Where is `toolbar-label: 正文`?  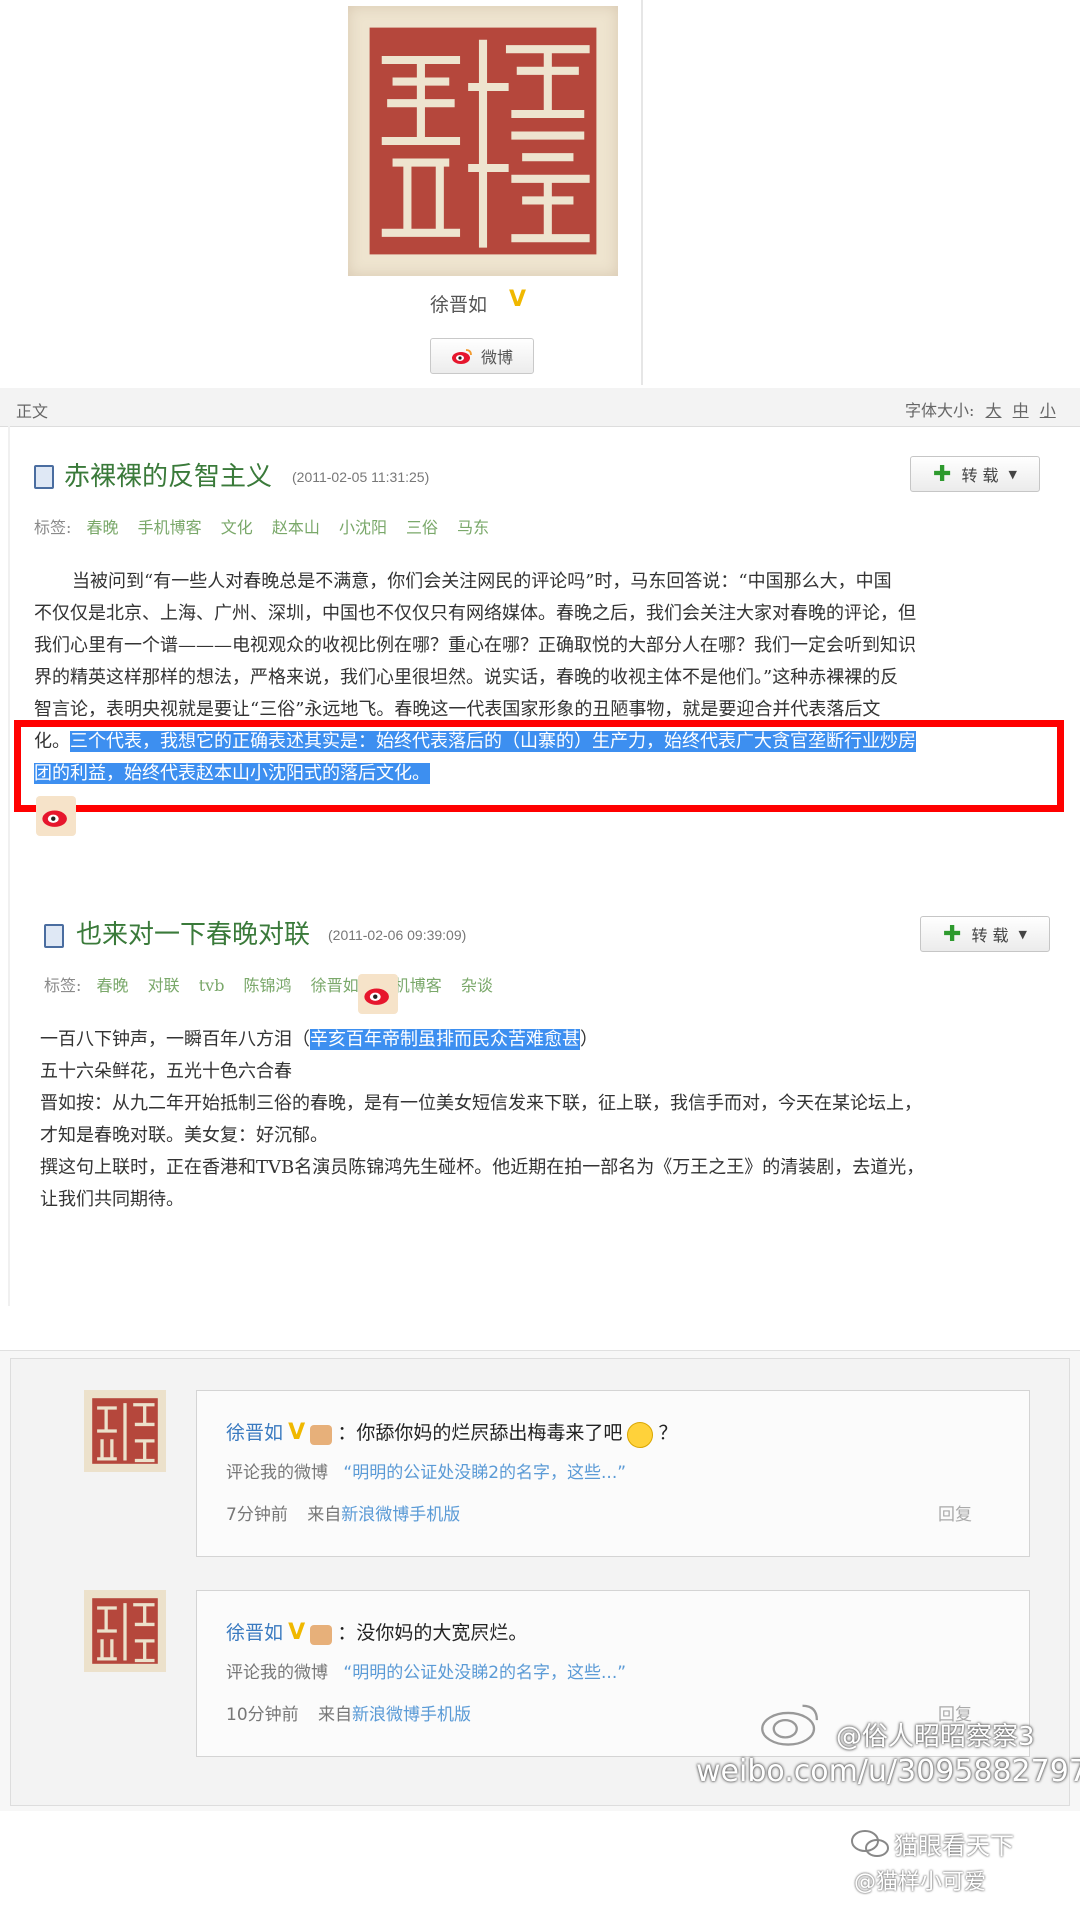 toolbar-label: 正文 is located at coordinates (32, 411).